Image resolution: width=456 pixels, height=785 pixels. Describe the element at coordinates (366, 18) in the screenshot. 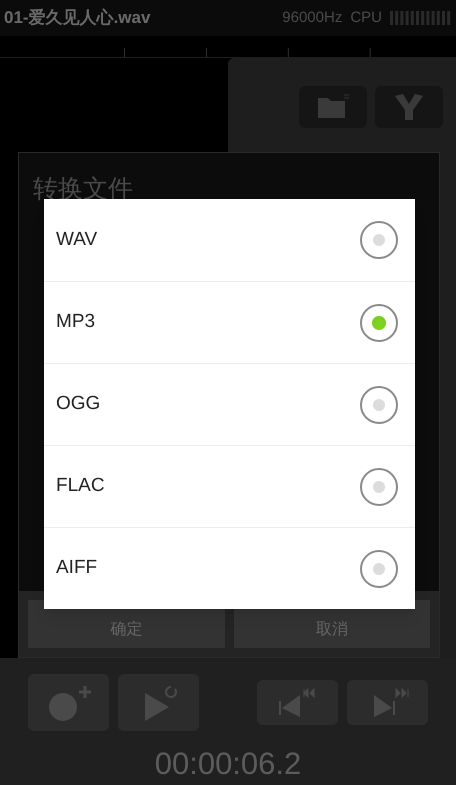

I see `cpu-label: CPU` at that location.